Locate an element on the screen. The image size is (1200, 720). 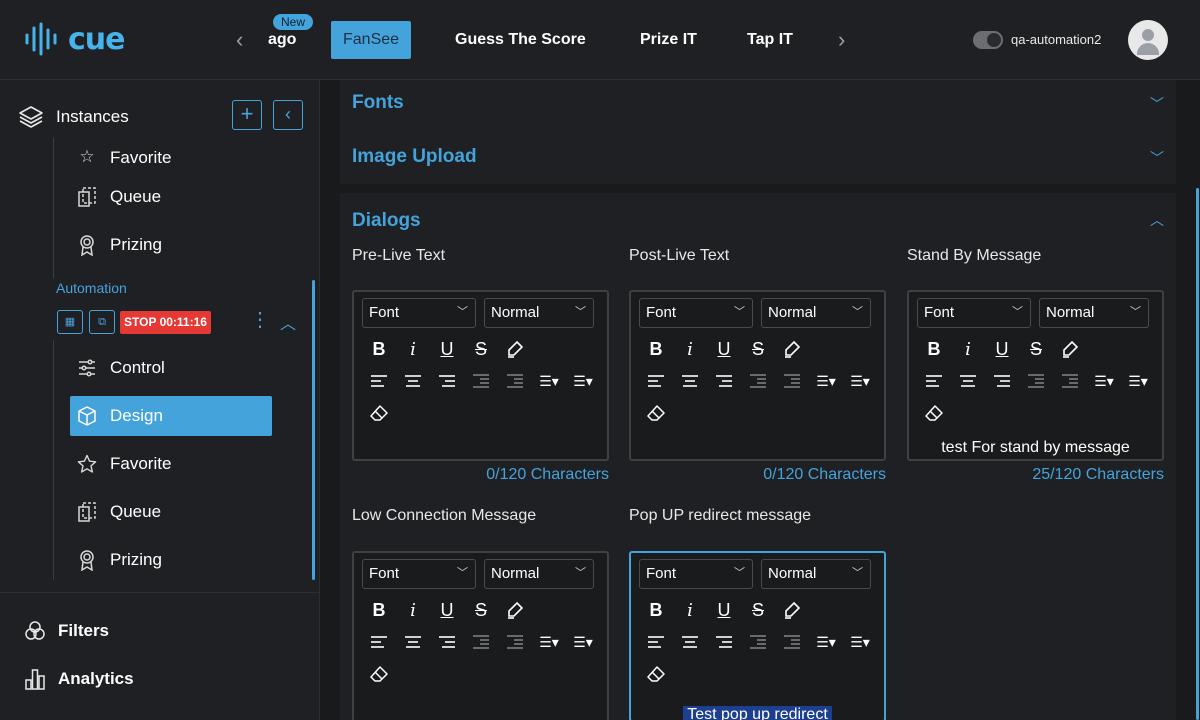
more-options-icon: ⋮ is located at coordinates (260, 320).